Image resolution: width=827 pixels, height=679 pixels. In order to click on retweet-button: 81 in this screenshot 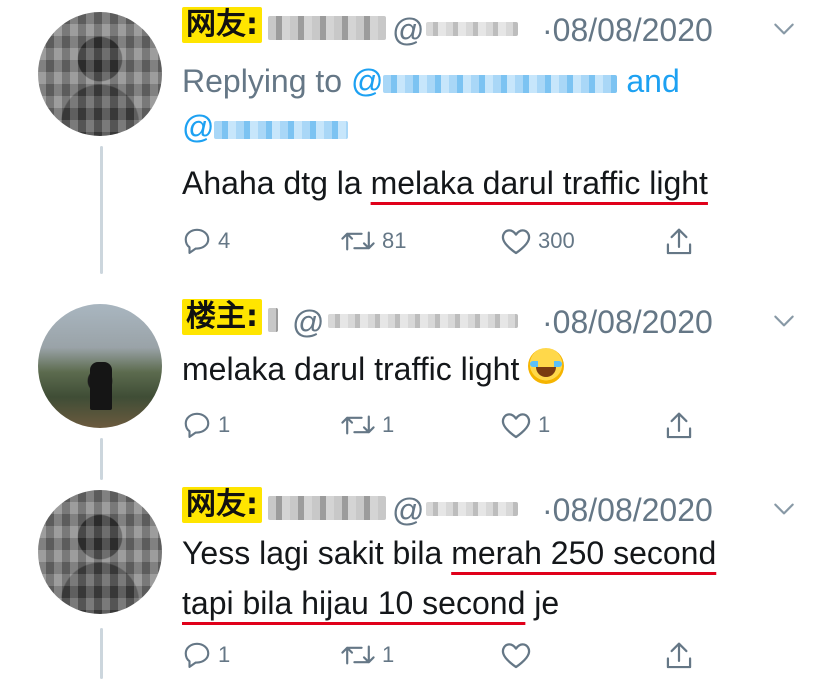, I will do `click(373, 241)`.